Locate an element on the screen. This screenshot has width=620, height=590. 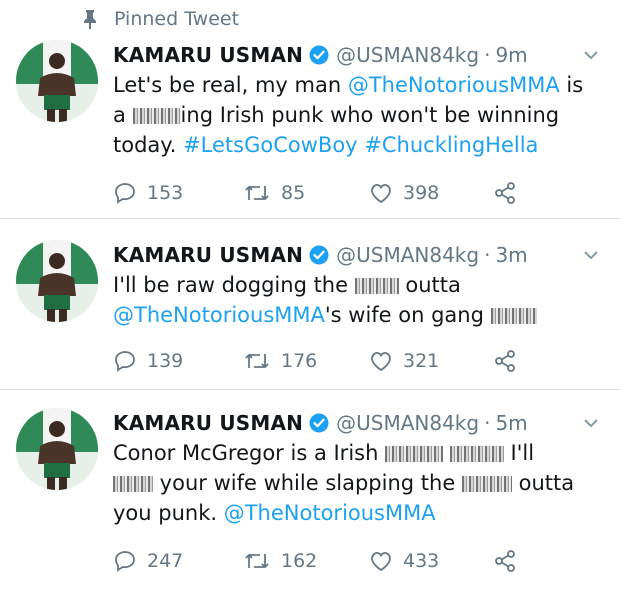
hashtag-link: #ChucklingHella is located at coordinates (451, 145).